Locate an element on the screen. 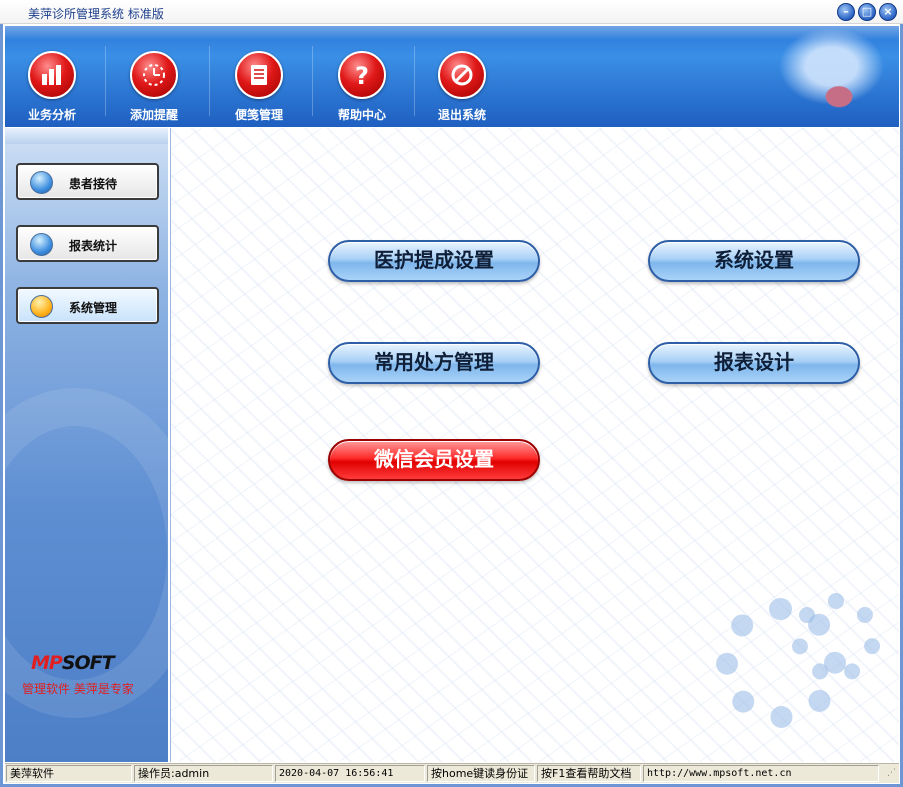 The image size is (903, 787). status-f1-hint: 按F1查看帮助文档 is located at coordinates (589, 773).